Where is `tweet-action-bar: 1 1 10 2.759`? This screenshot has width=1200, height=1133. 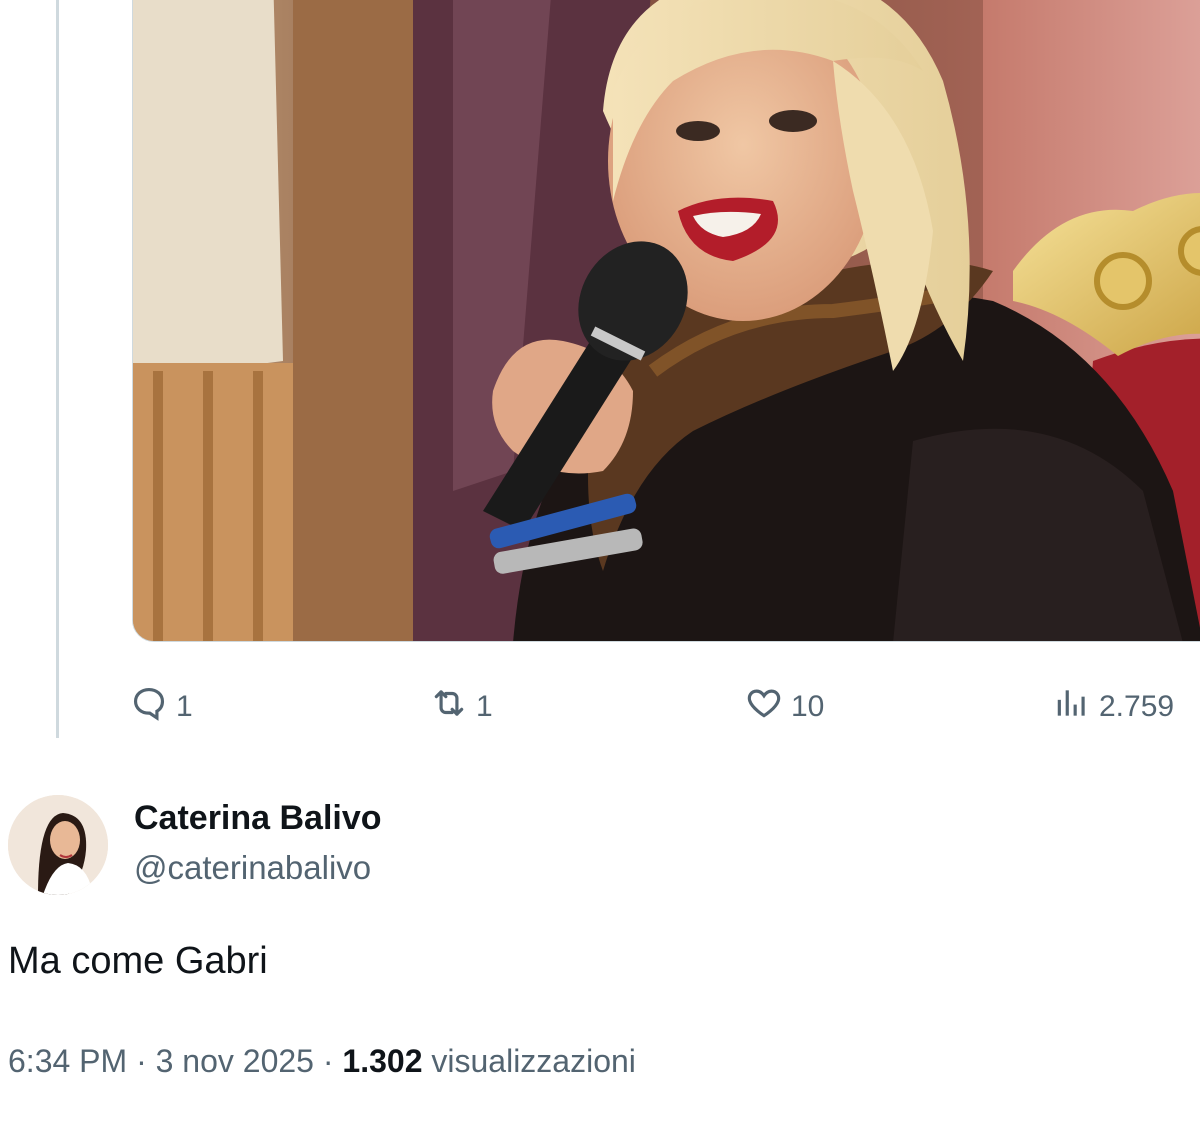 tweet-action-bar: 1 1 10 2.759 is located at coordinates (600, 707).